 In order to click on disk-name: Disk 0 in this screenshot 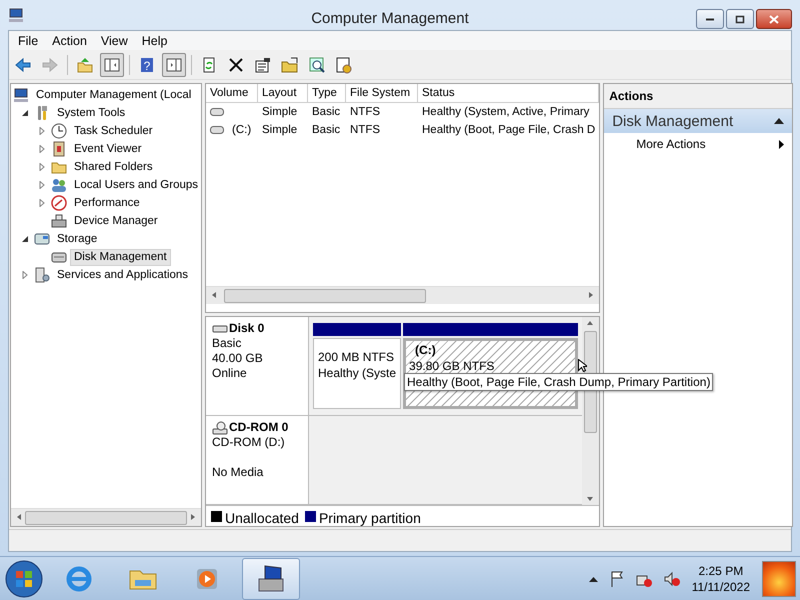, I will do `click(246, 328)`.